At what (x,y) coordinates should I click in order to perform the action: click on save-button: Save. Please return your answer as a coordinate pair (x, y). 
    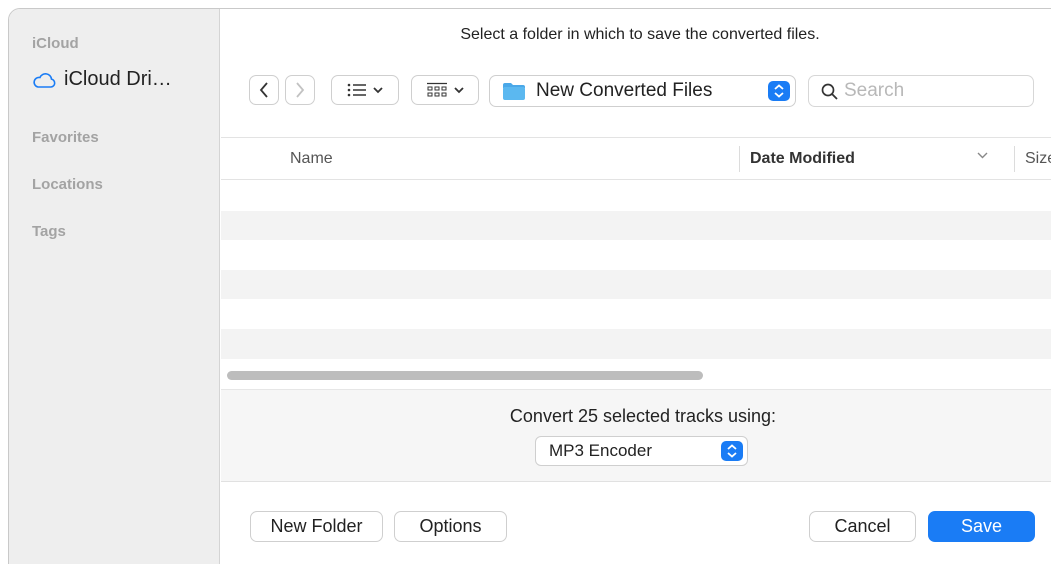
    Looking at the image, I should click on (981, 526).